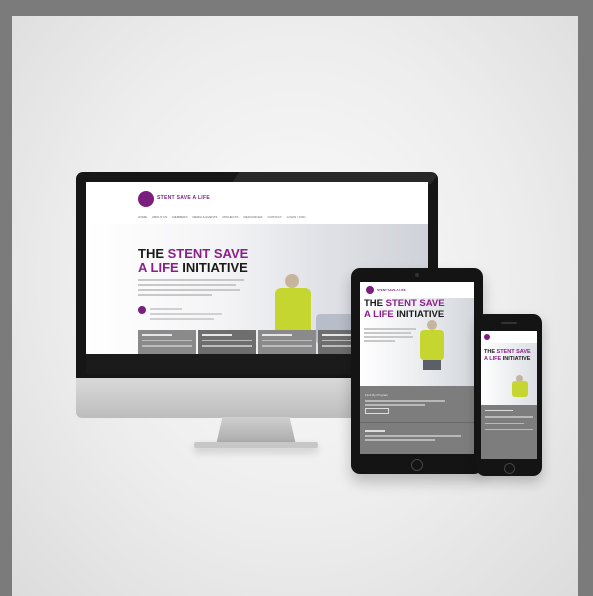 This screenshot has height=596, width=593. What do you see at coordinates (417, 275) in the screenshot?
I see `camera-icon` at bounding box center [417, 275].